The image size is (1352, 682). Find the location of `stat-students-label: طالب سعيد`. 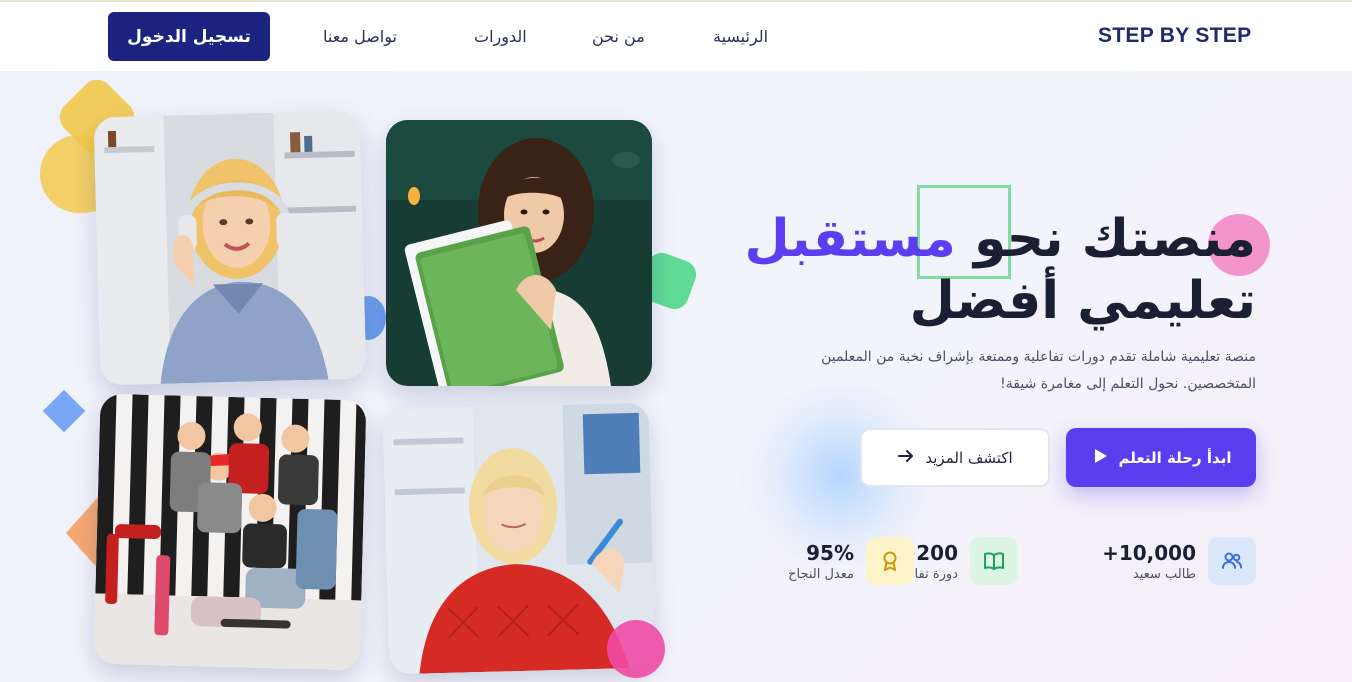

stat-students-label: طالب سعيد is located at coordinates (1164, 574).